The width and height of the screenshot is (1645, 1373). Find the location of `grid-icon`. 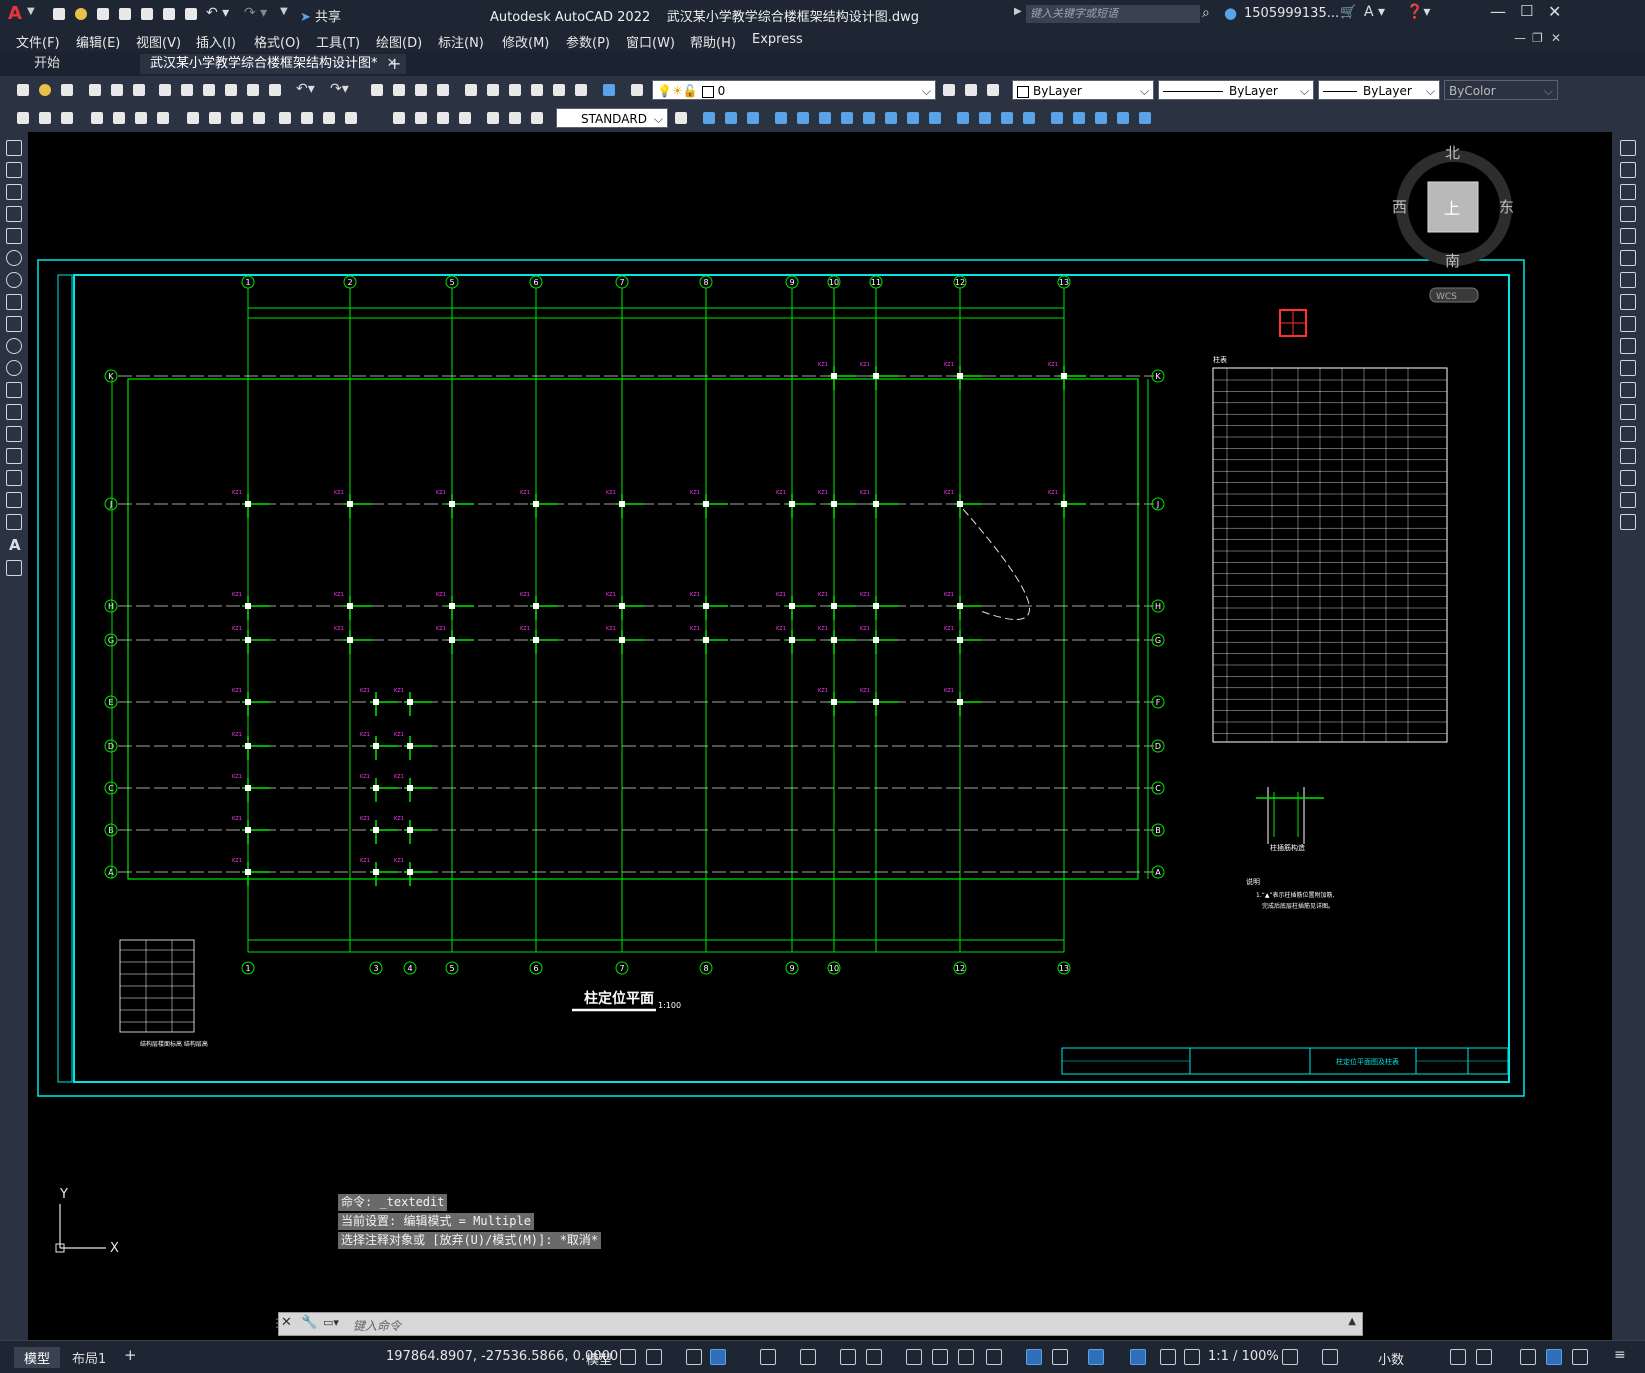

grid-icon is located at coordinates (628, 1357).